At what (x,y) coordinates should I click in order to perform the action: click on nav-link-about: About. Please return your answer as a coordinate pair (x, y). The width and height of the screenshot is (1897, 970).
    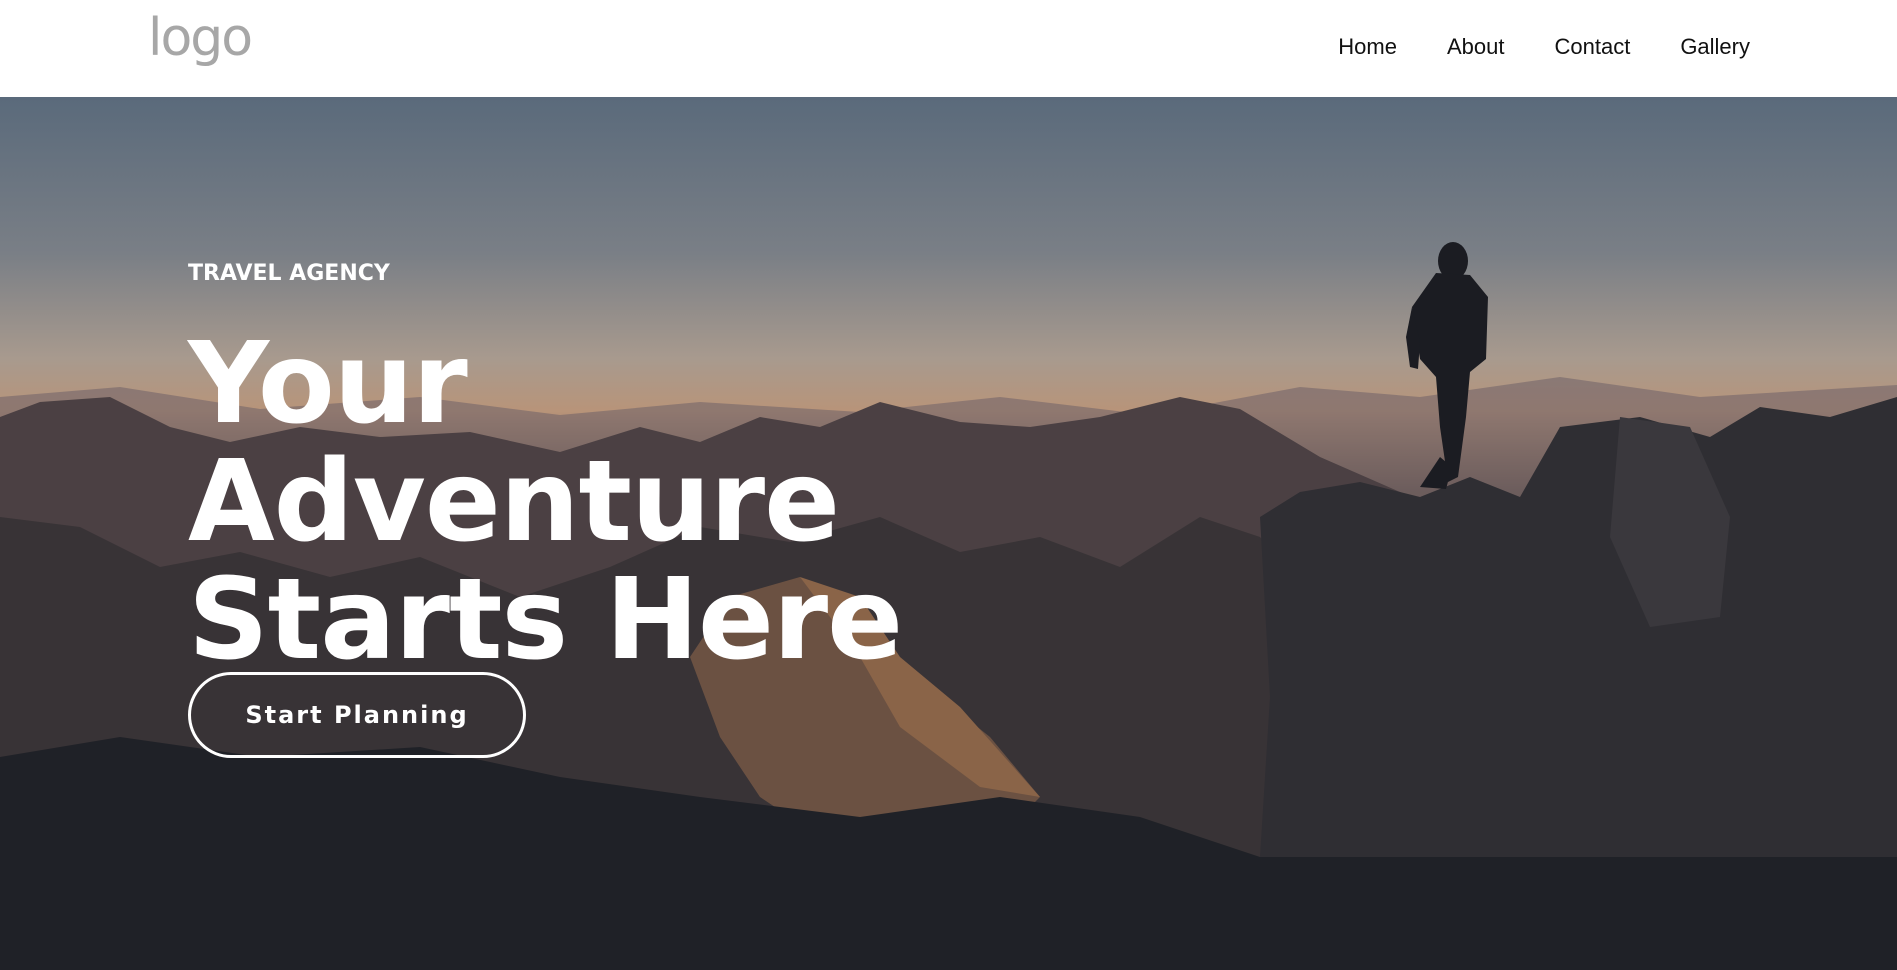
    Looking at the image, I should click on (1476, 47).